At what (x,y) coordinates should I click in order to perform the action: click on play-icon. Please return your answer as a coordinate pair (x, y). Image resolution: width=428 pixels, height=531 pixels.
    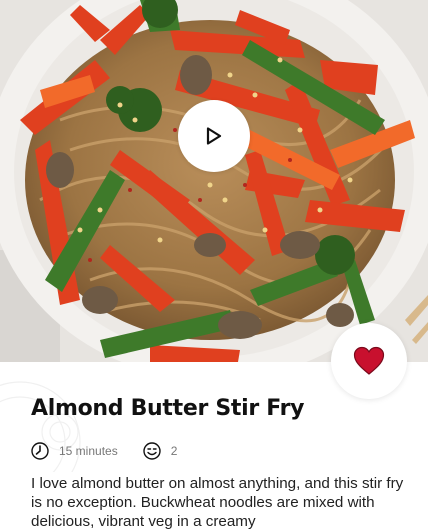
    Looking at the image, I should click on (214, 136).